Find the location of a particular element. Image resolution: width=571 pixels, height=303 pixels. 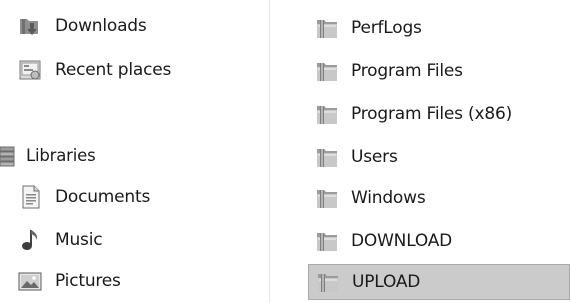

list-item: Windows is located at coordinates (439, 198).